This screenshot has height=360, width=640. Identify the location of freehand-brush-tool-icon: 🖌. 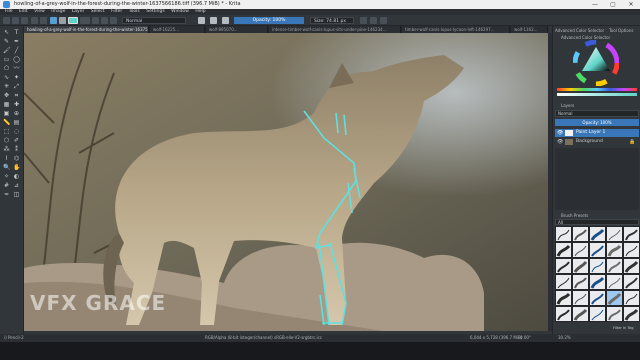
(7, 50).